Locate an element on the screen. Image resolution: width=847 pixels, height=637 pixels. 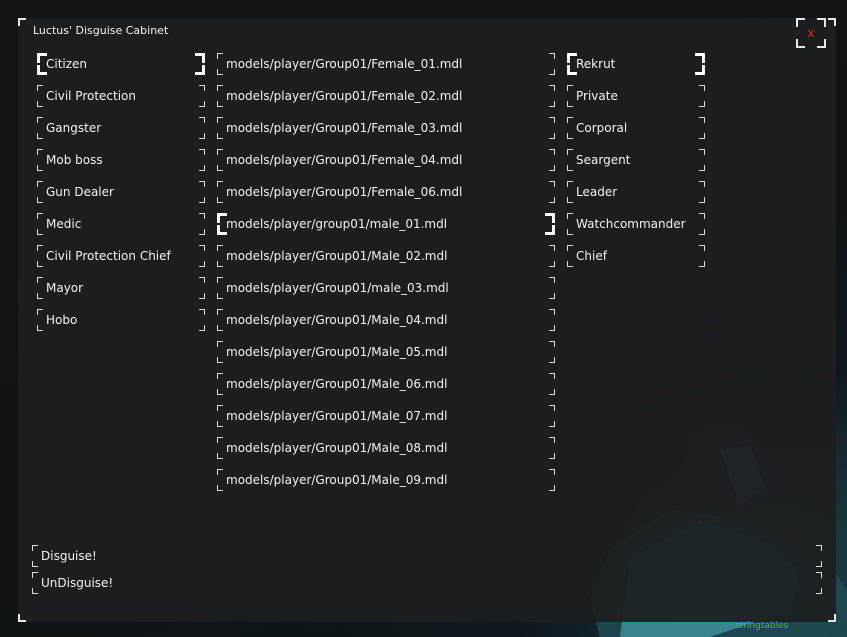
model-item: models/player/Group01/Female_06.mdl is located at coordinates (386, 192).